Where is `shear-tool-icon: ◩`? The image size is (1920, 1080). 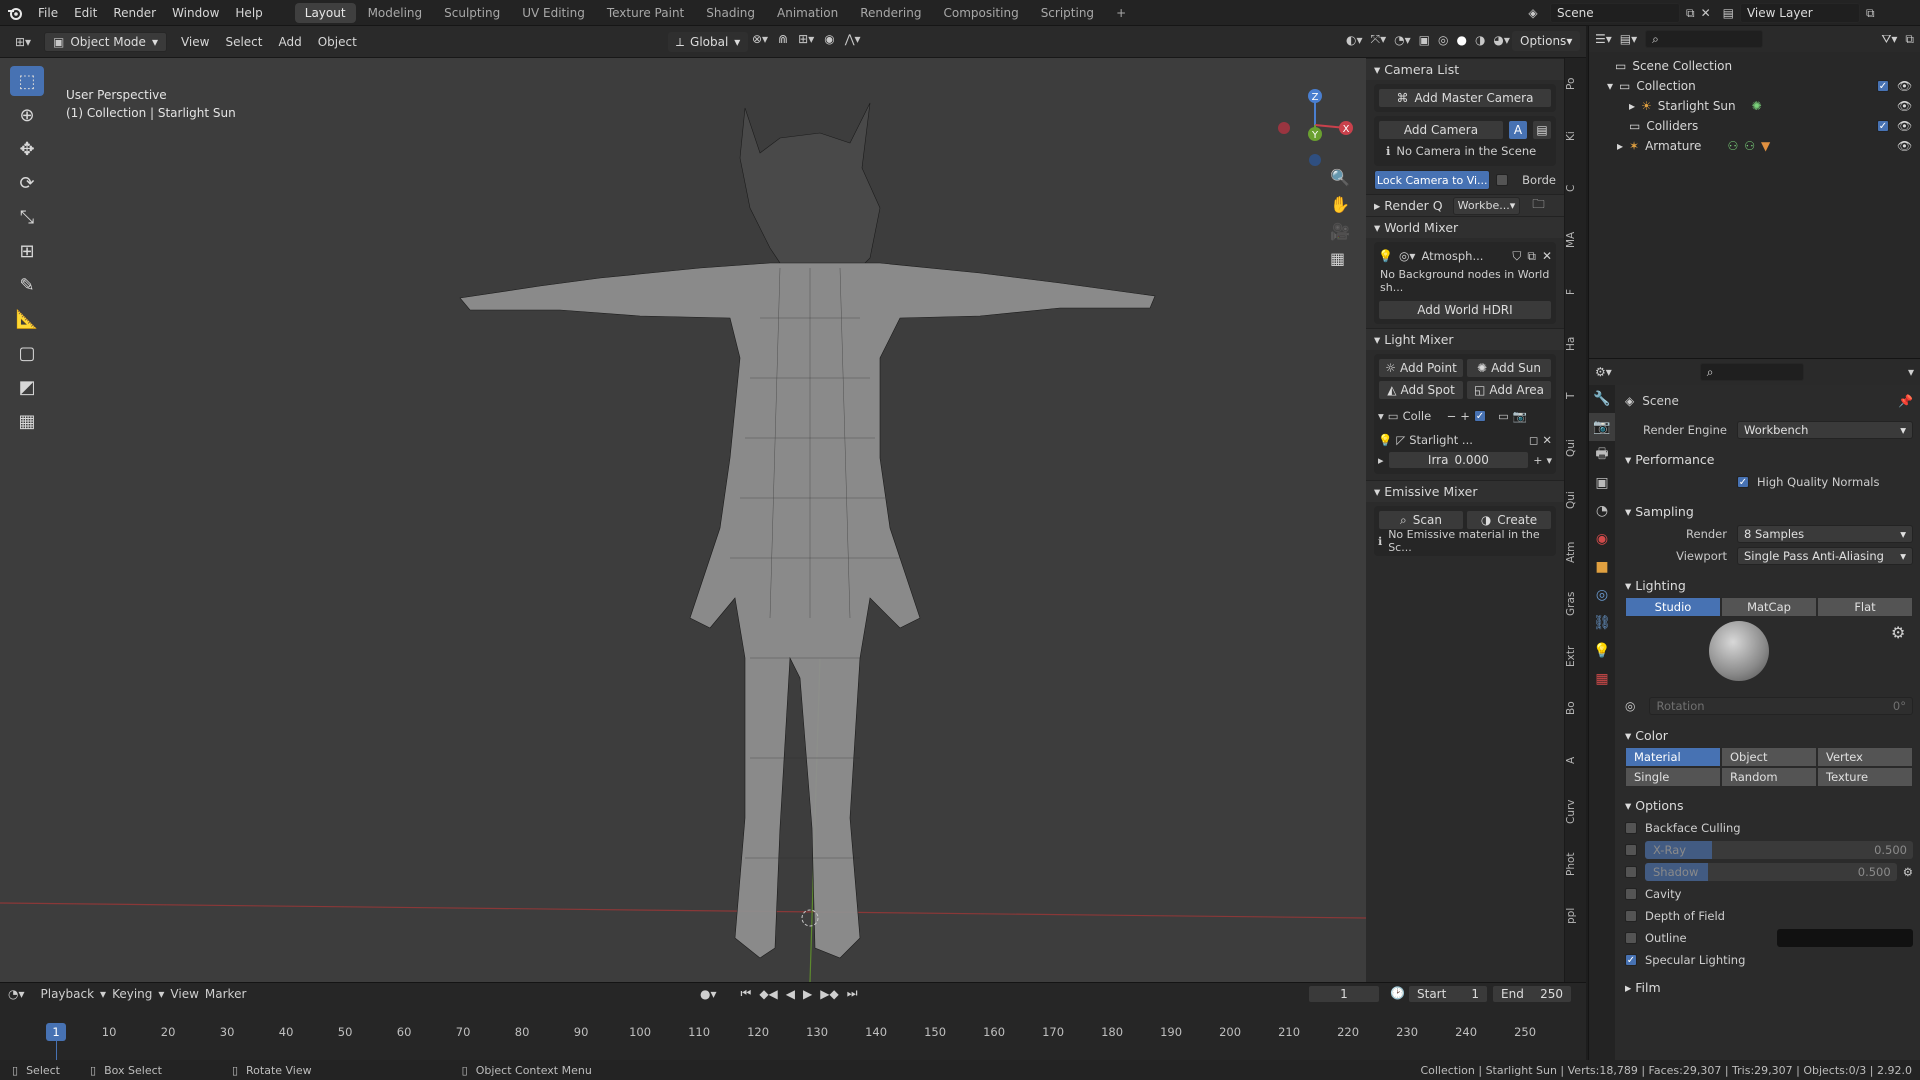 shear-tool-icon: ◩ is located at coordinates (27, 387).